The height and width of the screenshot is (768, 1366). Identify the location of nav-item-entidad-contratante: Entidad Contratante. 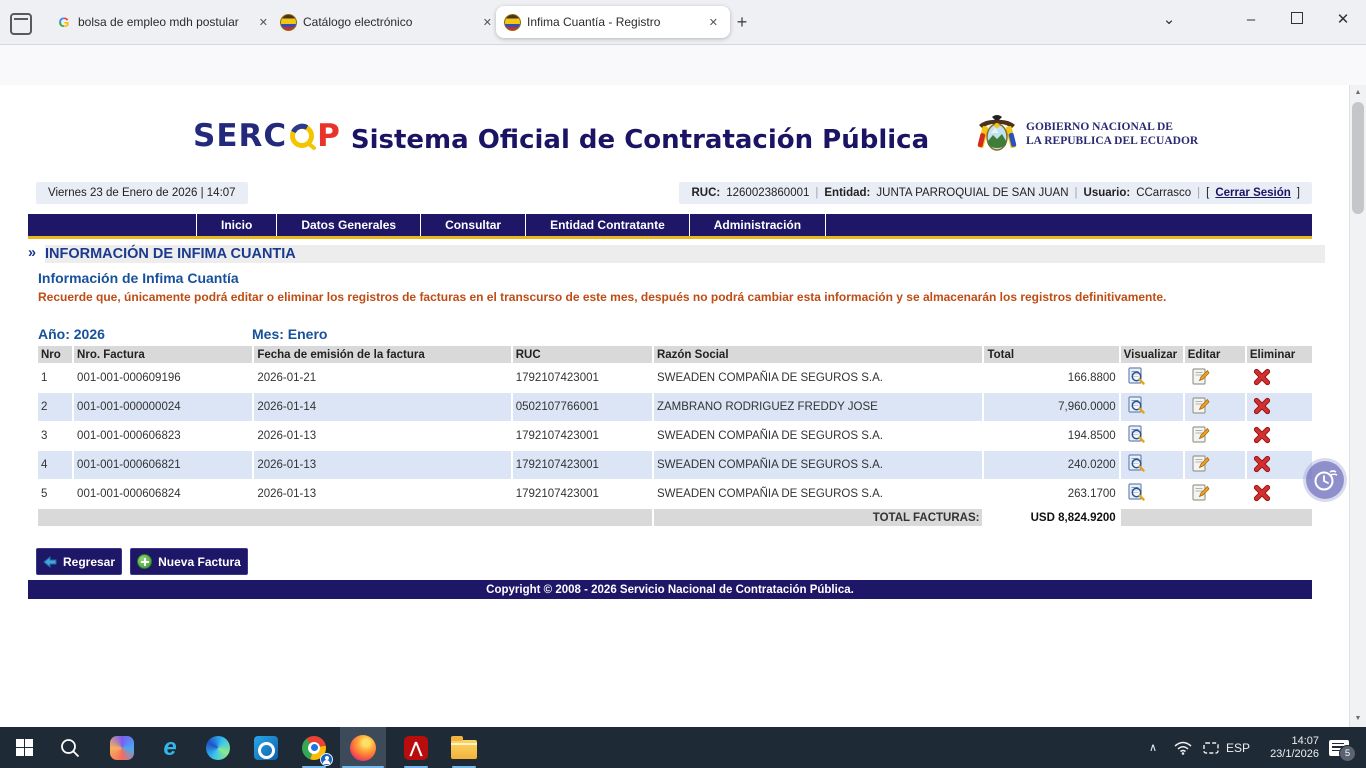
(607, 225).